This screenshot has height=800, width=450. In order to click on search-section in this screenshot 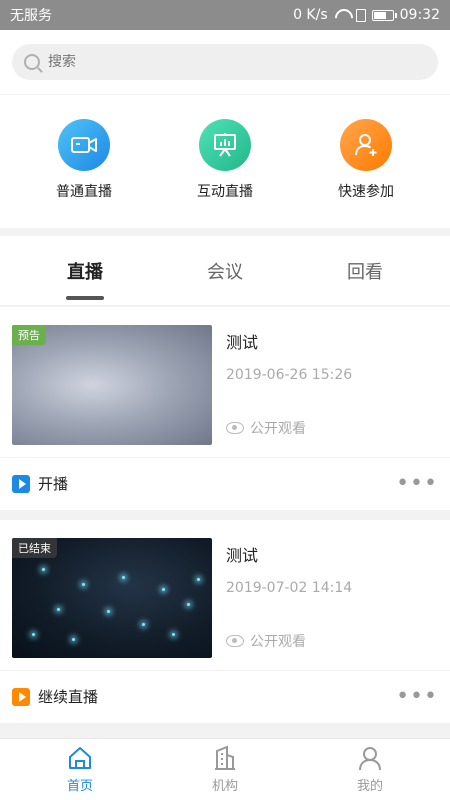, I will do `click(225, 62)`.